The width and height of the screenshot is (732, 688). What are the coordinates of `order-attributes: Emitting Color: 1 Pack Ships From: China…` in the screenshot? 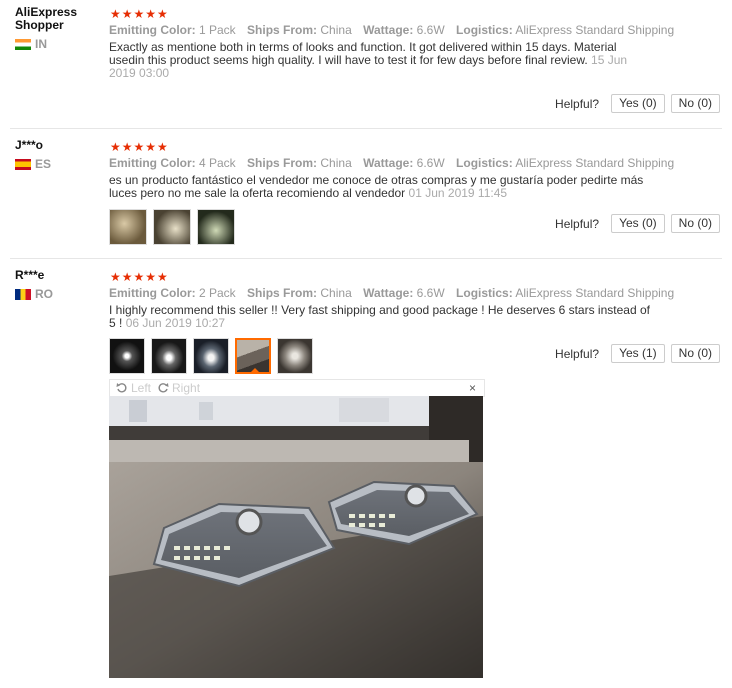 It's located at (395, 30).